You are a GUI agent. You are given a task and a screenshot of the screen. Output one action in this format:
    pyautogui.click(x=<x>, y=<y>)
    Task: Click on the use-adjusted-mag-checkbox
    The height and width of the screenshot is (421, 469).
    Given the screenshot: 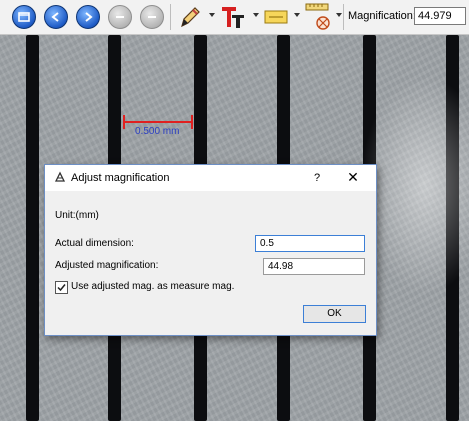 What is the action you would take?
    pyautogui.click(x=61, y=287)
    